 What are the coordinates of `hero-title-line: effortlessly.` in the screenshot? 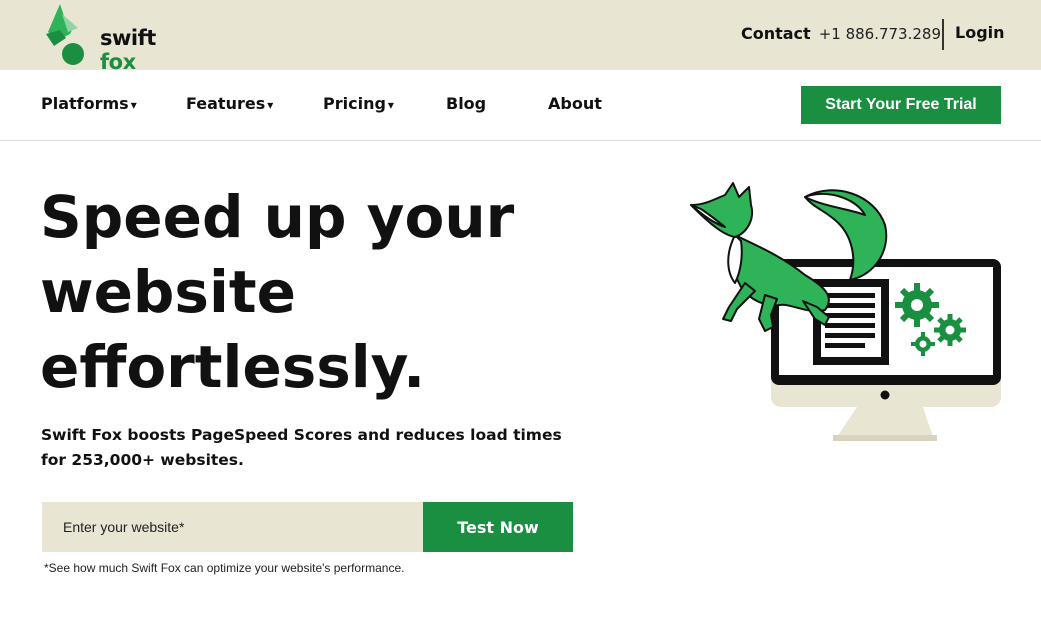 It's located at (233, 367).